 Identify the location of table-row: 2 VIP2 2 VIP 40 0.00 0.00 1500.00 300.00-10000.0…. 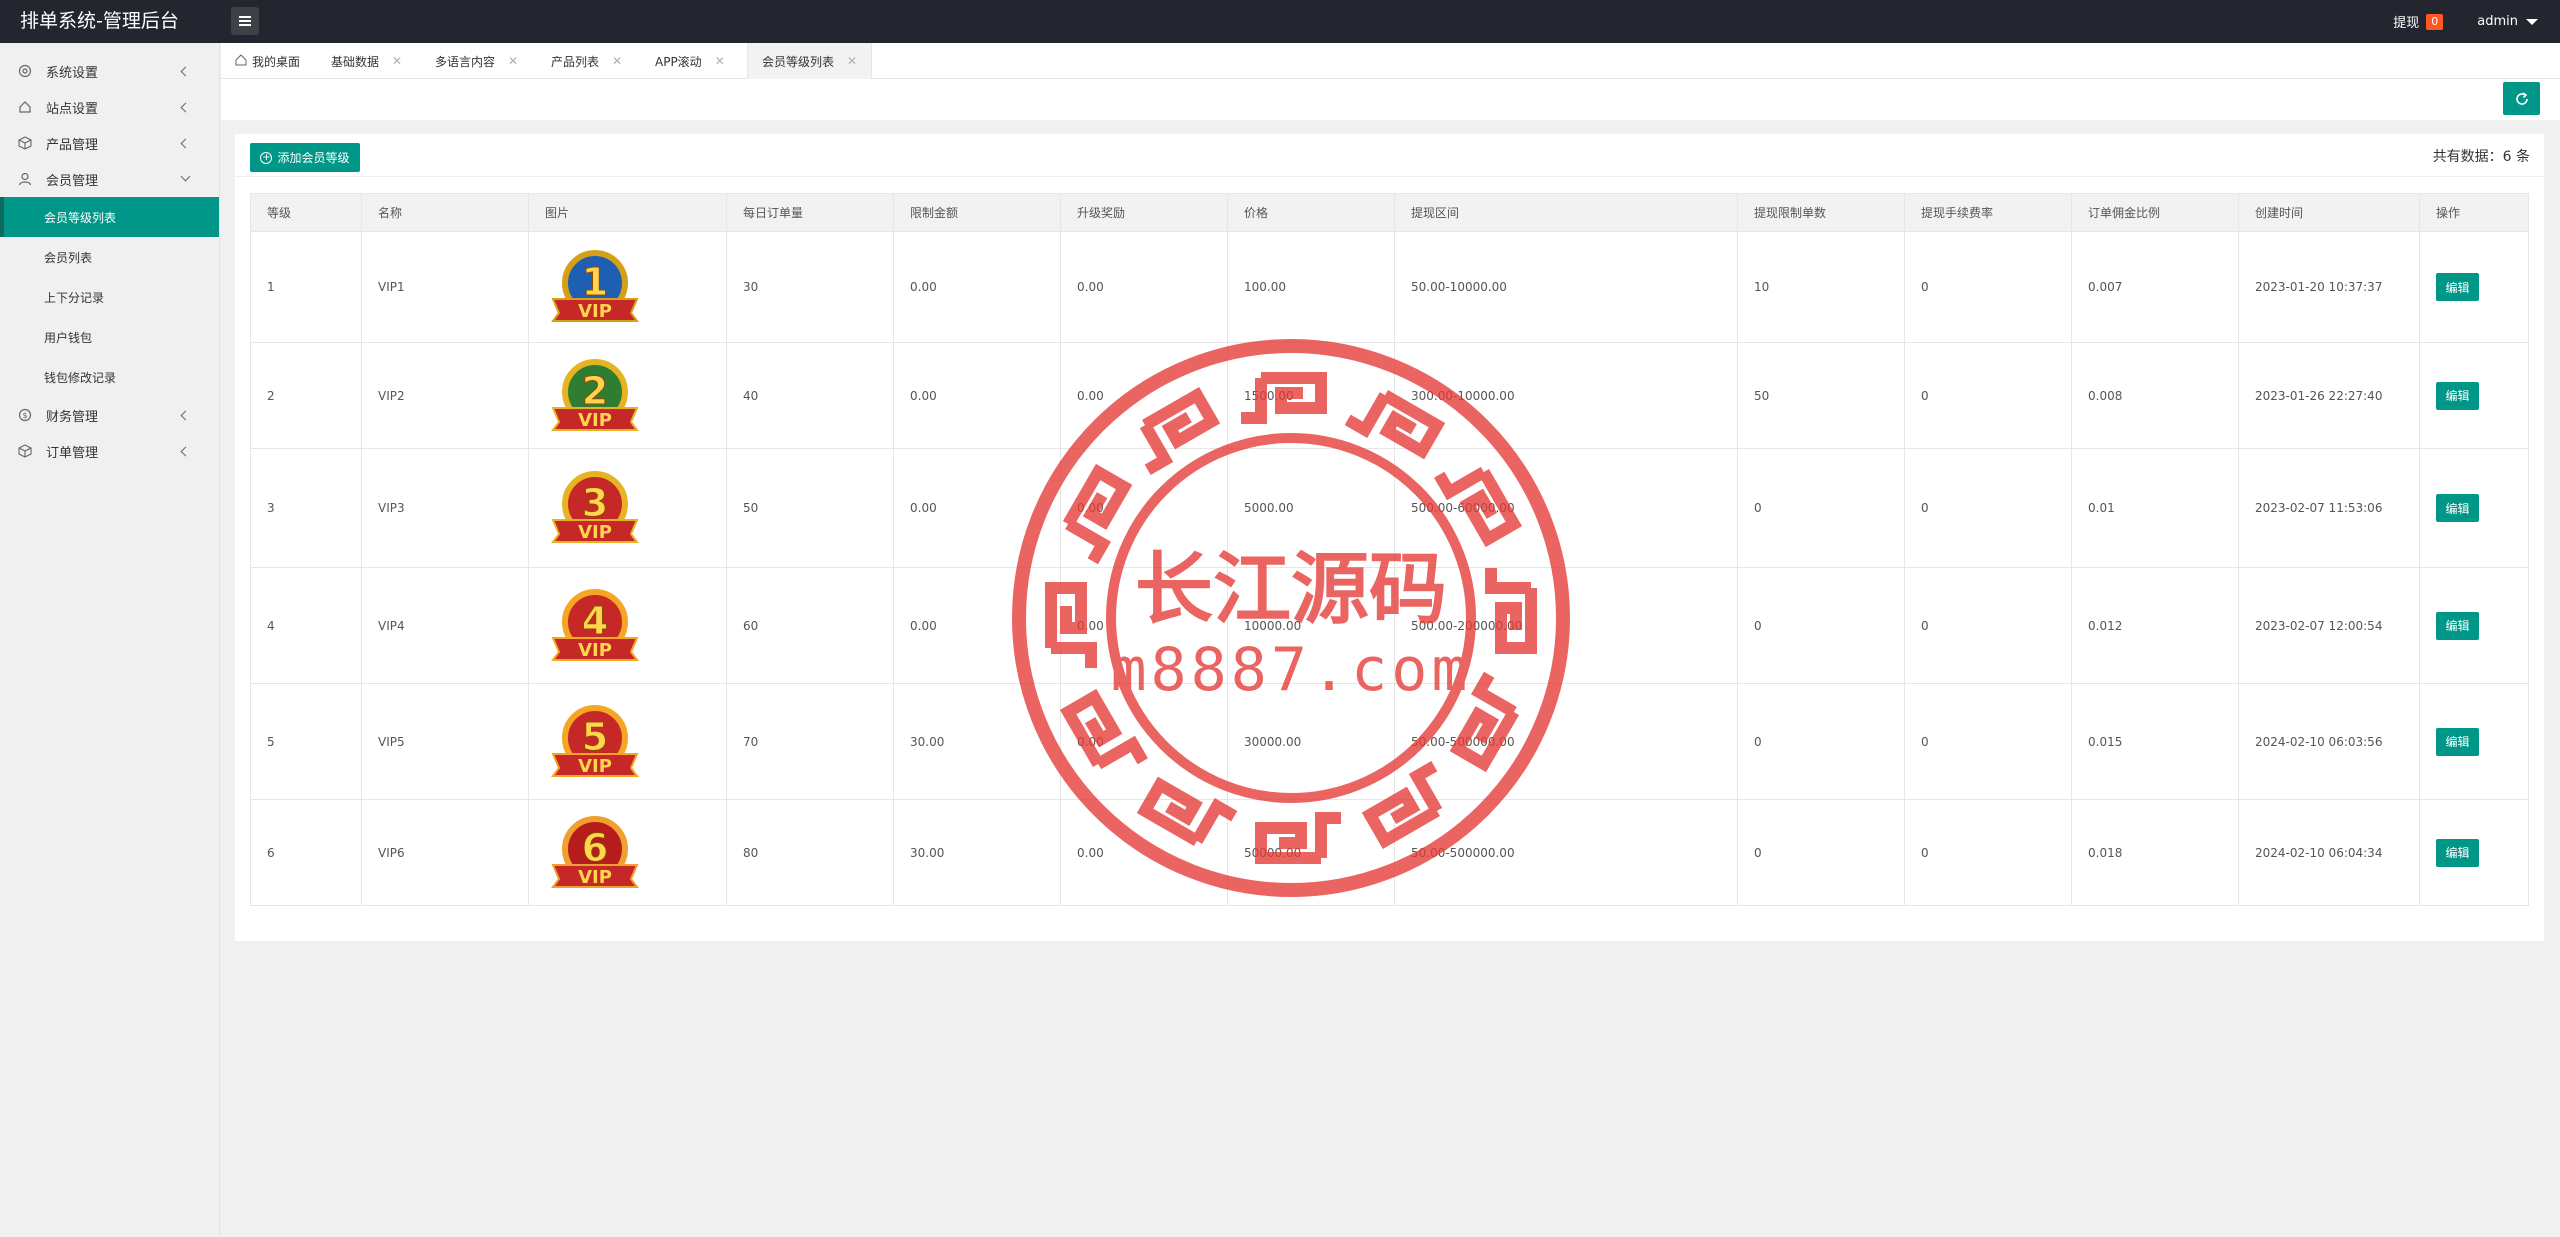
(1389, 395).